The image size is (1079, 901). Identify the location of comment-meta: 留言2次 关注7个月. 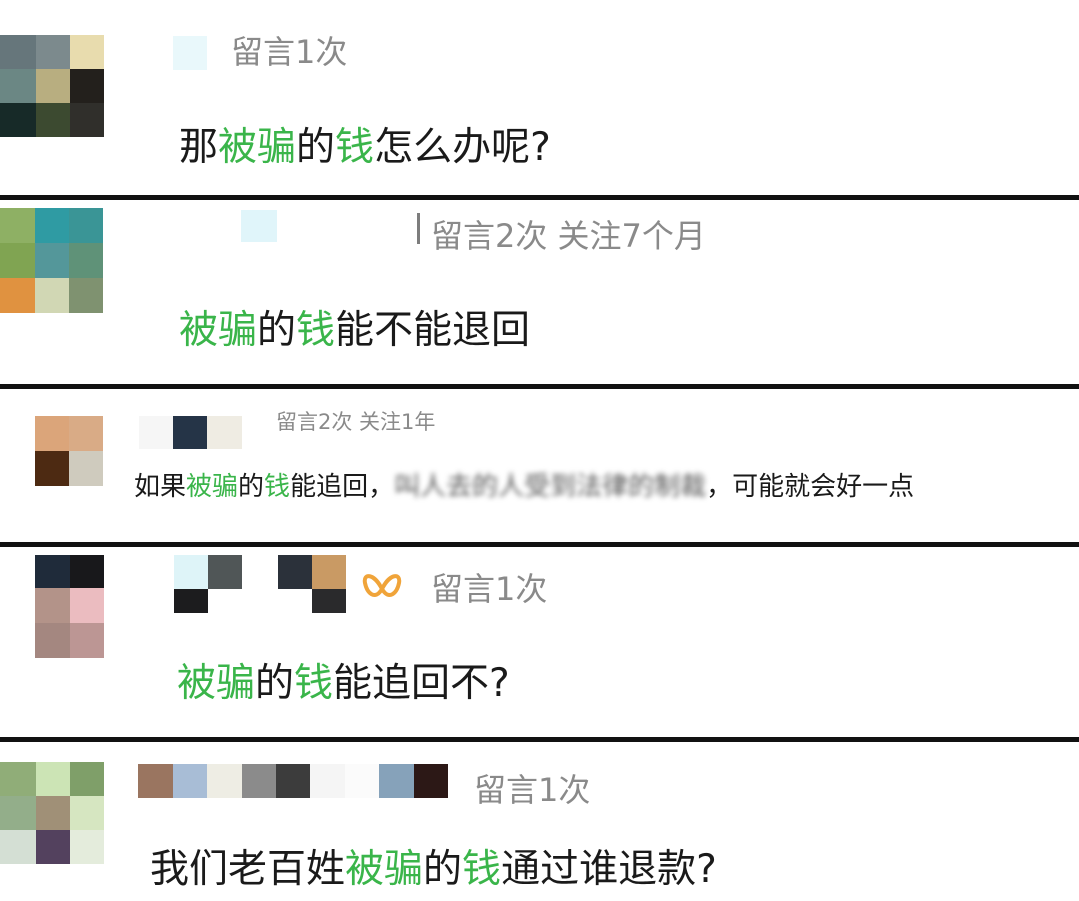
(568, 236).